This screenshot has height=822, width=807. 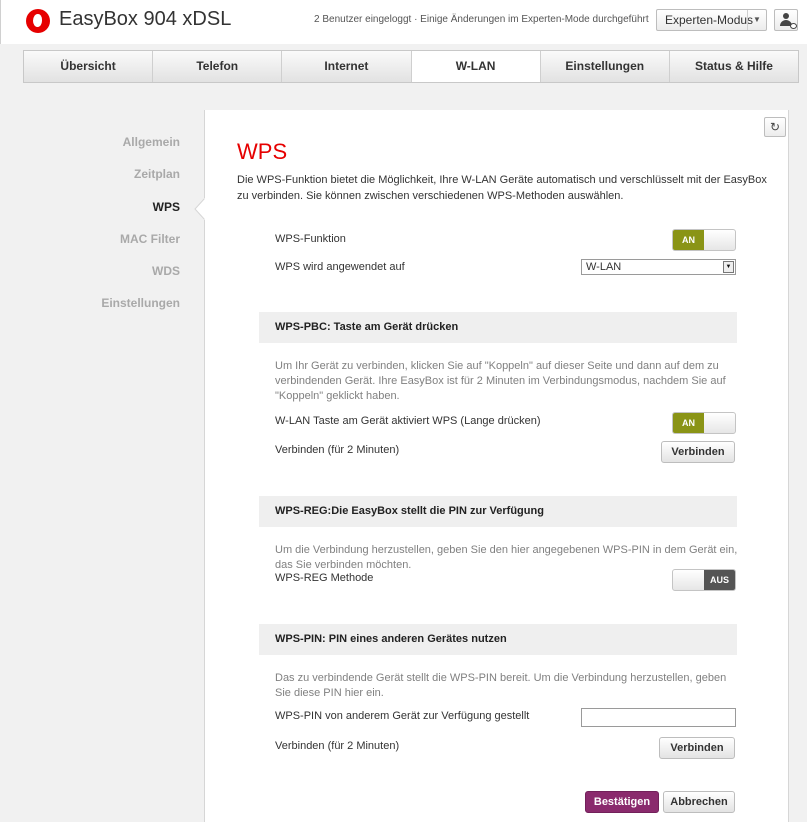 I want to click on wps-applies-label: WPS wird angewendet auf, so click(x=340, y=267).